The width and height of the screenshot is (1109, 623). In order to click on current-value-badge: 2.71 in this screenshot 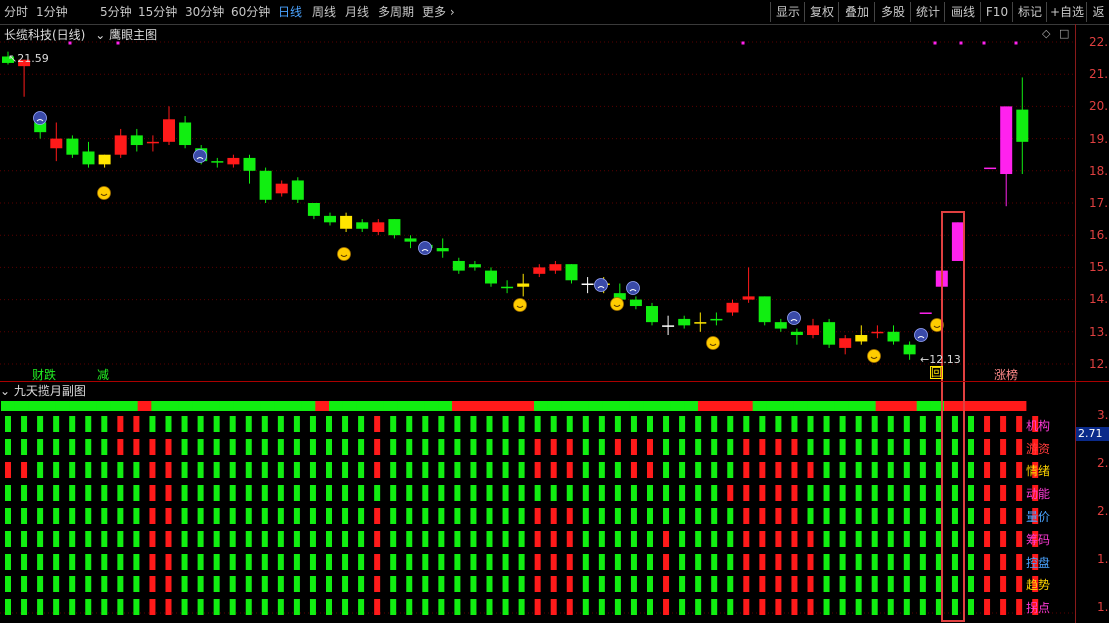, I will do `click(1092, 434)`.